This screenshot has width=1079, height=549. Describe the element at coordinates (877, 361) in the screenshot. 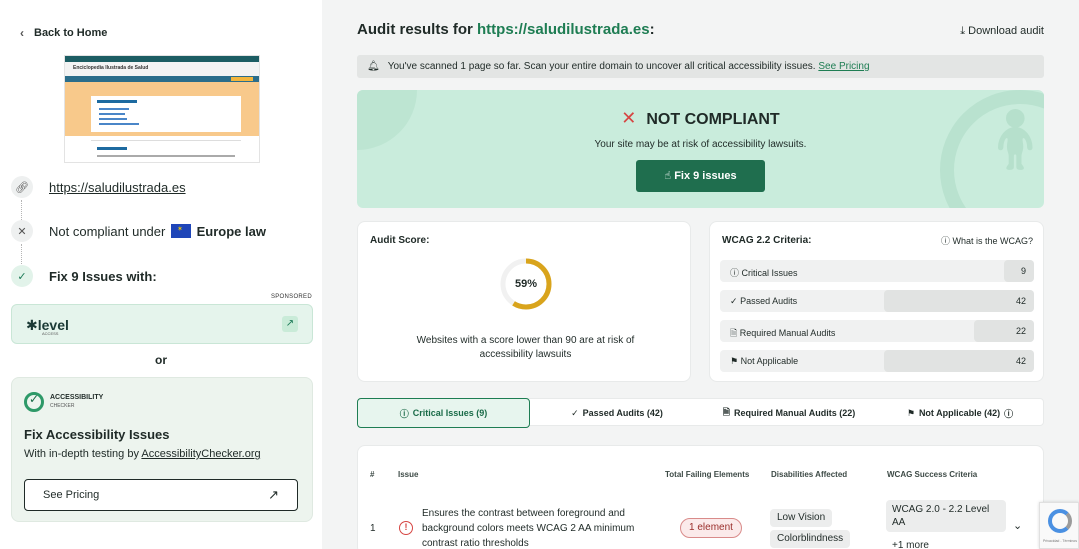

I see `criteria-row-not-applicable: ⚑ Not Applicable 42` at that location.